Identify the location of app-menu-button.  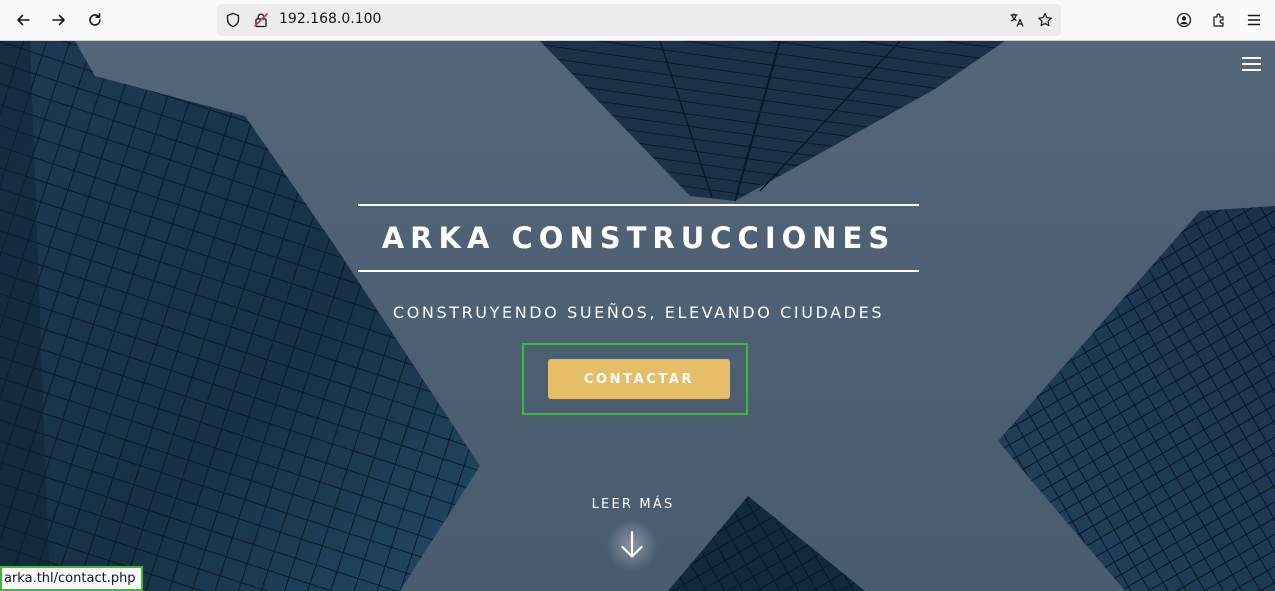
(1254, 20).